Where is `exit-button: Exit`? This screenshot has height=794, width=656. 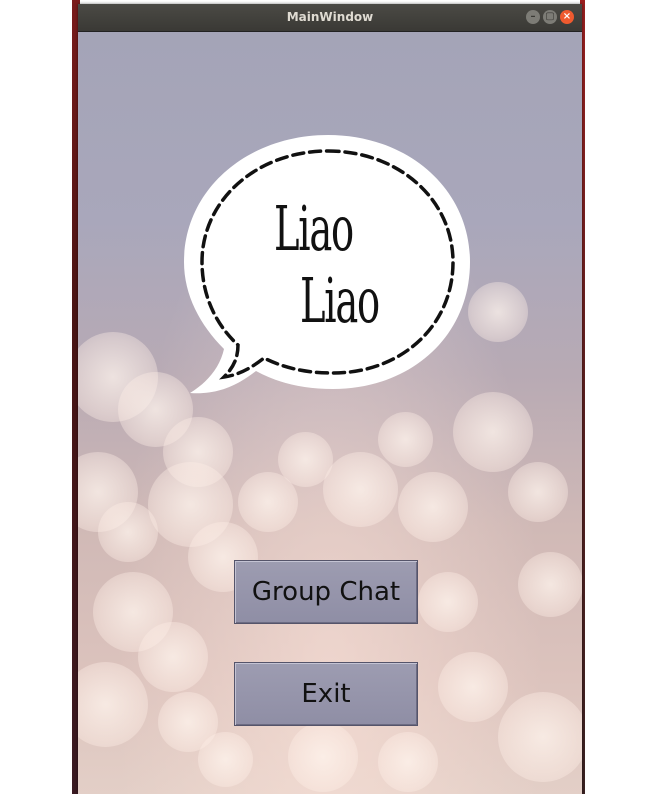 exit-button: Exit is located at coordinates (326, 694).